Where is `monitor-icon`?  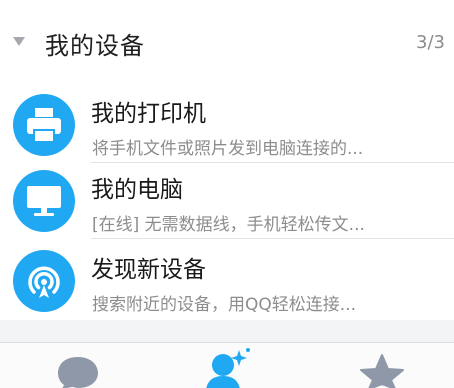
monitor-icon is located at coordinates (44, 201).